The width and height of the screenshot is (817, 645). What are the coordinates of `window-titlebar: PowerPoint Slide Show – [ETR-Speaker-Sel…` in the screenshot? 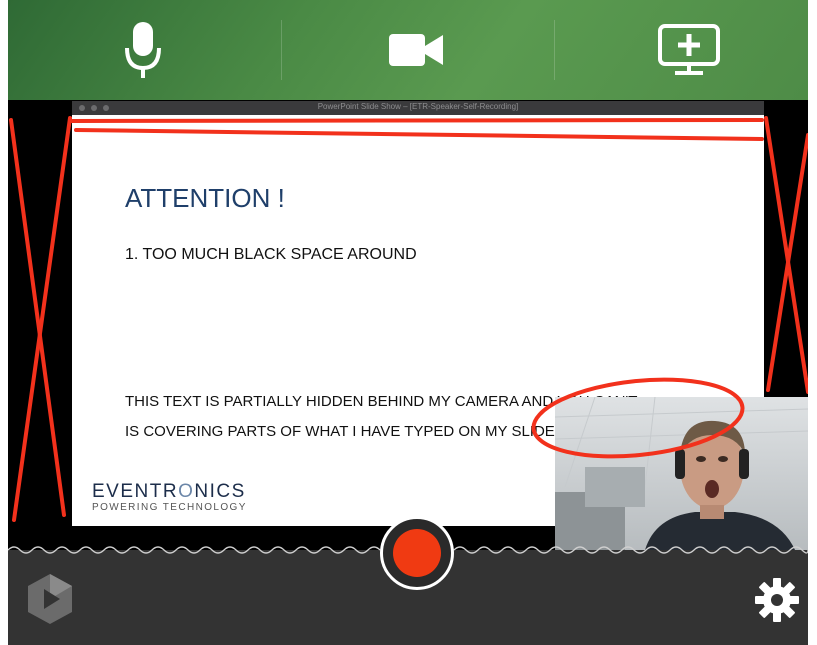 It's located at (418, 108).